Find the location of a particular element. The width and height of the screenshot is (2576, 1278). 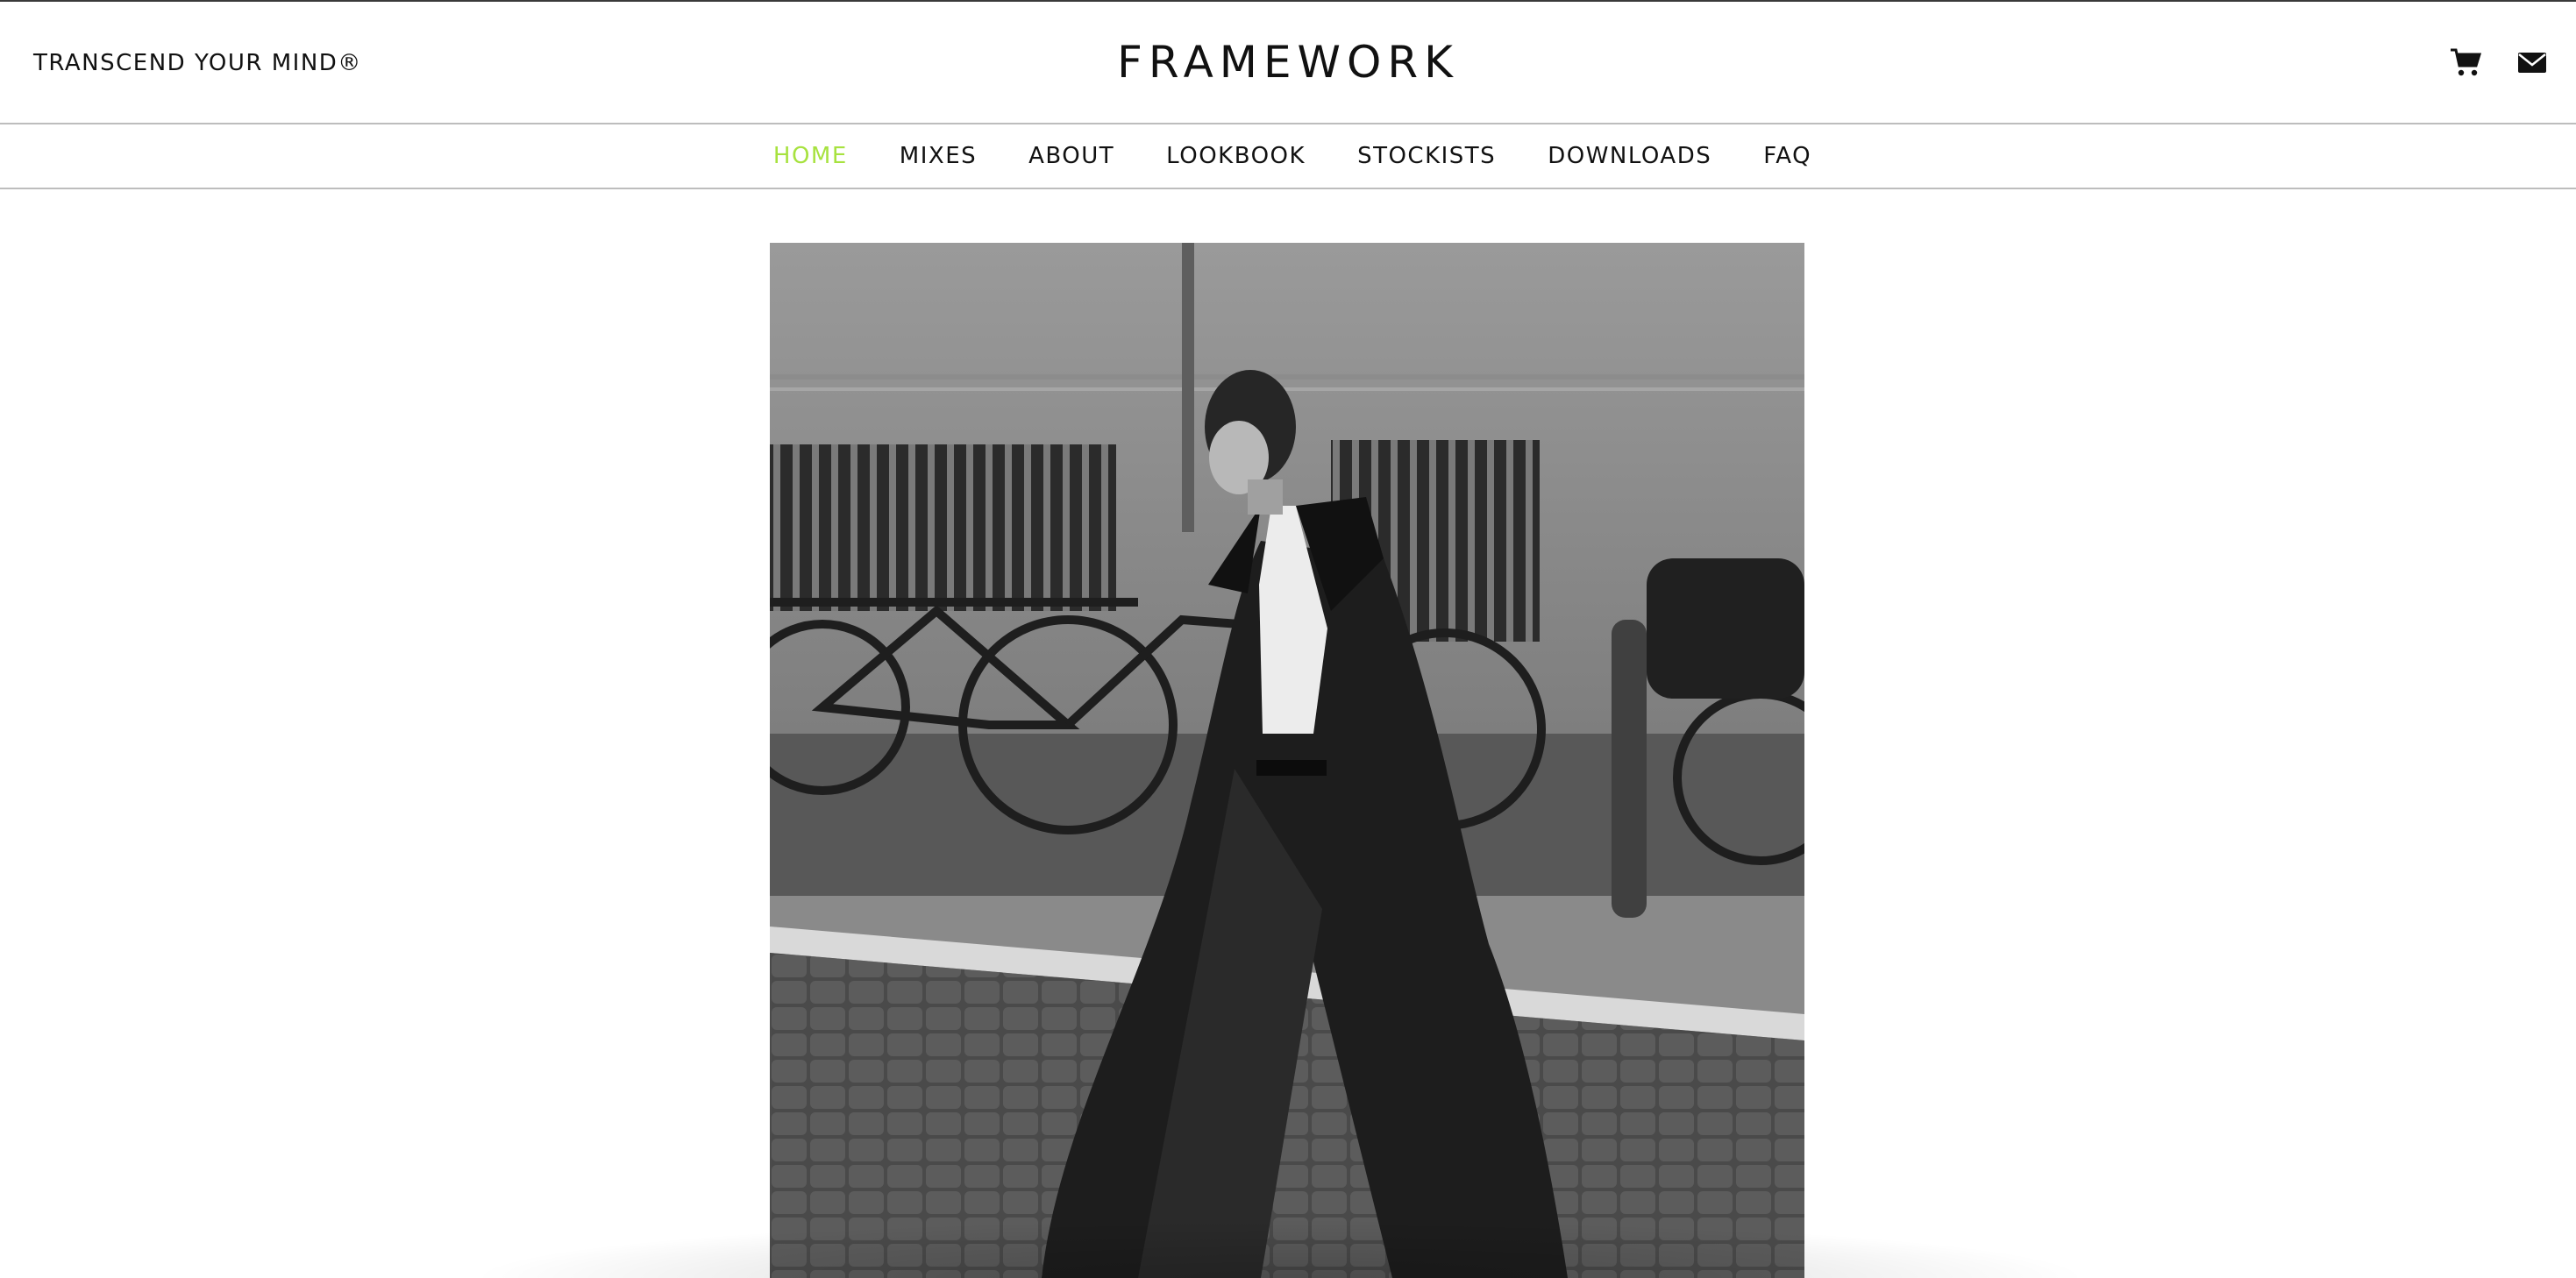

nav-item-home: HOME is located at coordinates (810, 156).